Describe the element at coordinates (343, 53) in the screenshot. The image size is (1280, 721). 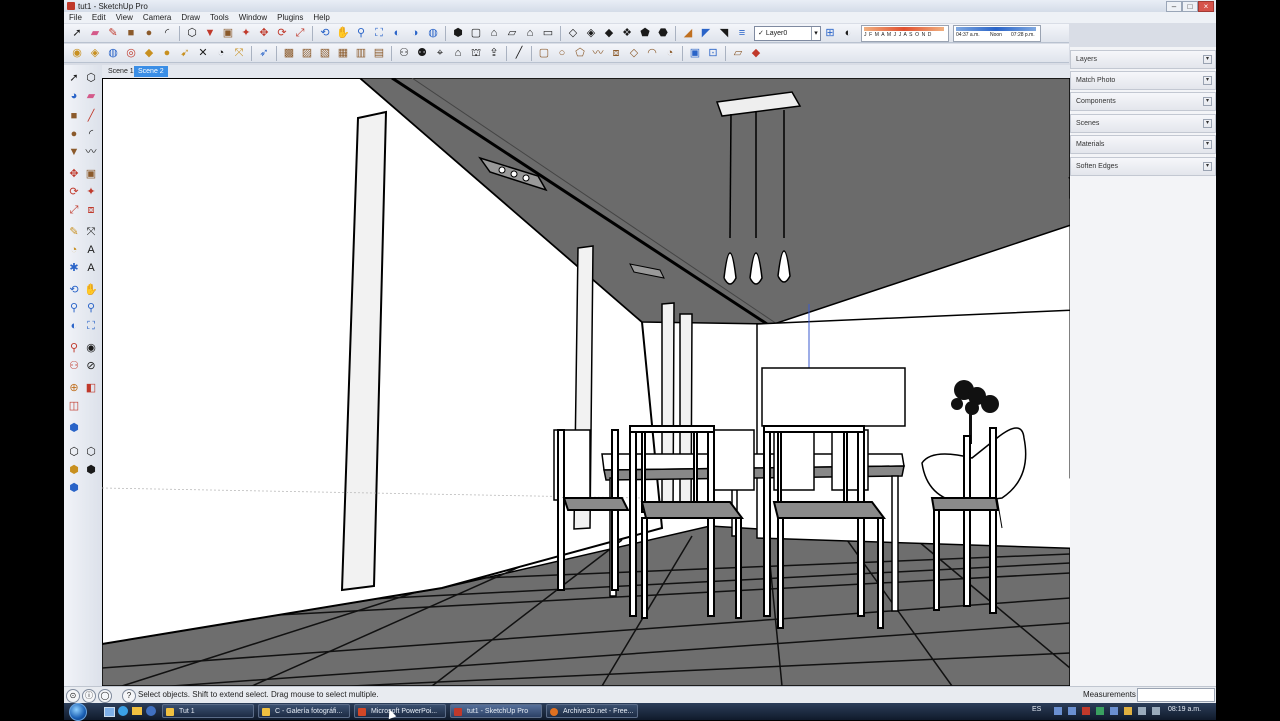
I see `solid-trim-icon: ▦` at that location.